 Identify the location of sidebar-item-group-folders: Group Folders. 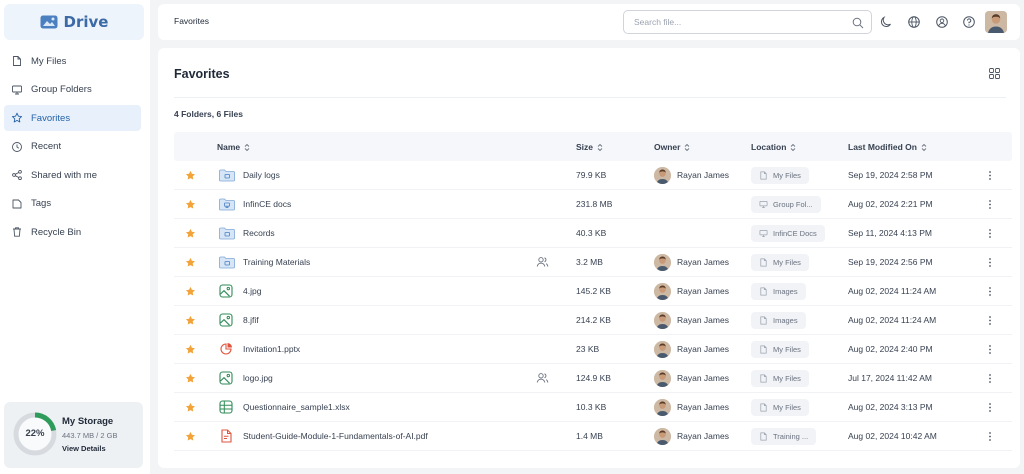
(72, 90).